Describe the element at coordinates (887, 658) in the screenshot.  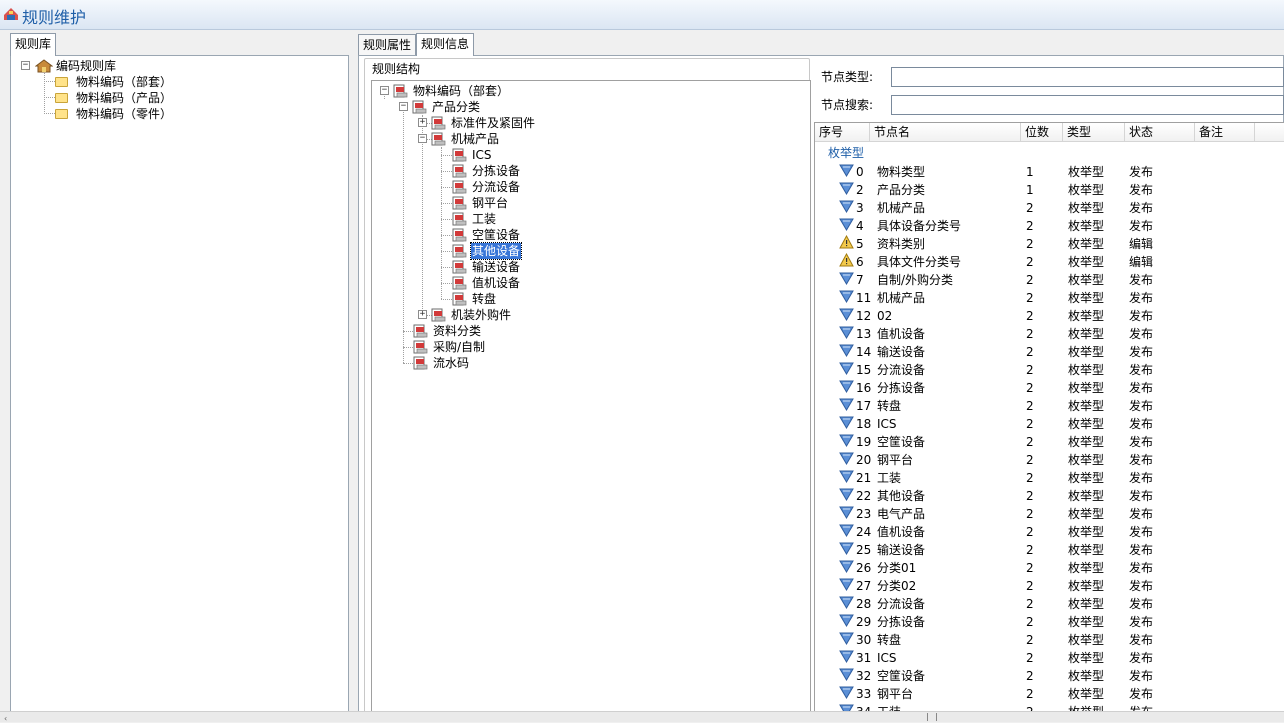
I see `cell-name: ICS` at that location.